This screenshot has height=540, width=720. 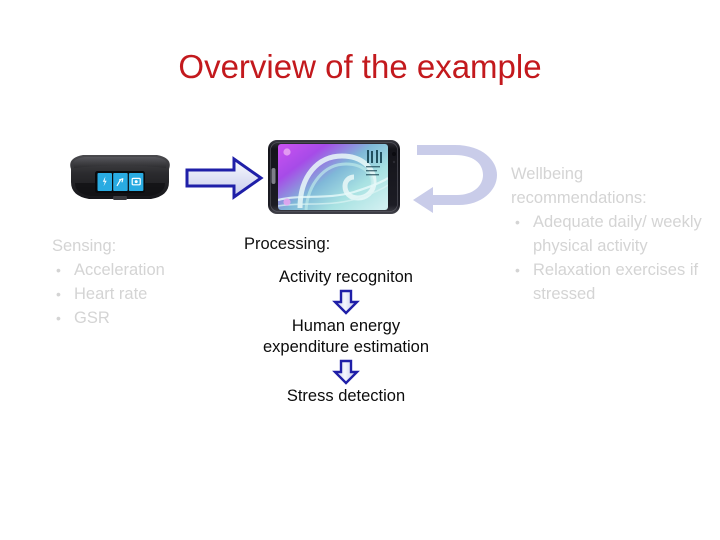 I want to click on fitness-band-graphic, so click(x=120, y=177).